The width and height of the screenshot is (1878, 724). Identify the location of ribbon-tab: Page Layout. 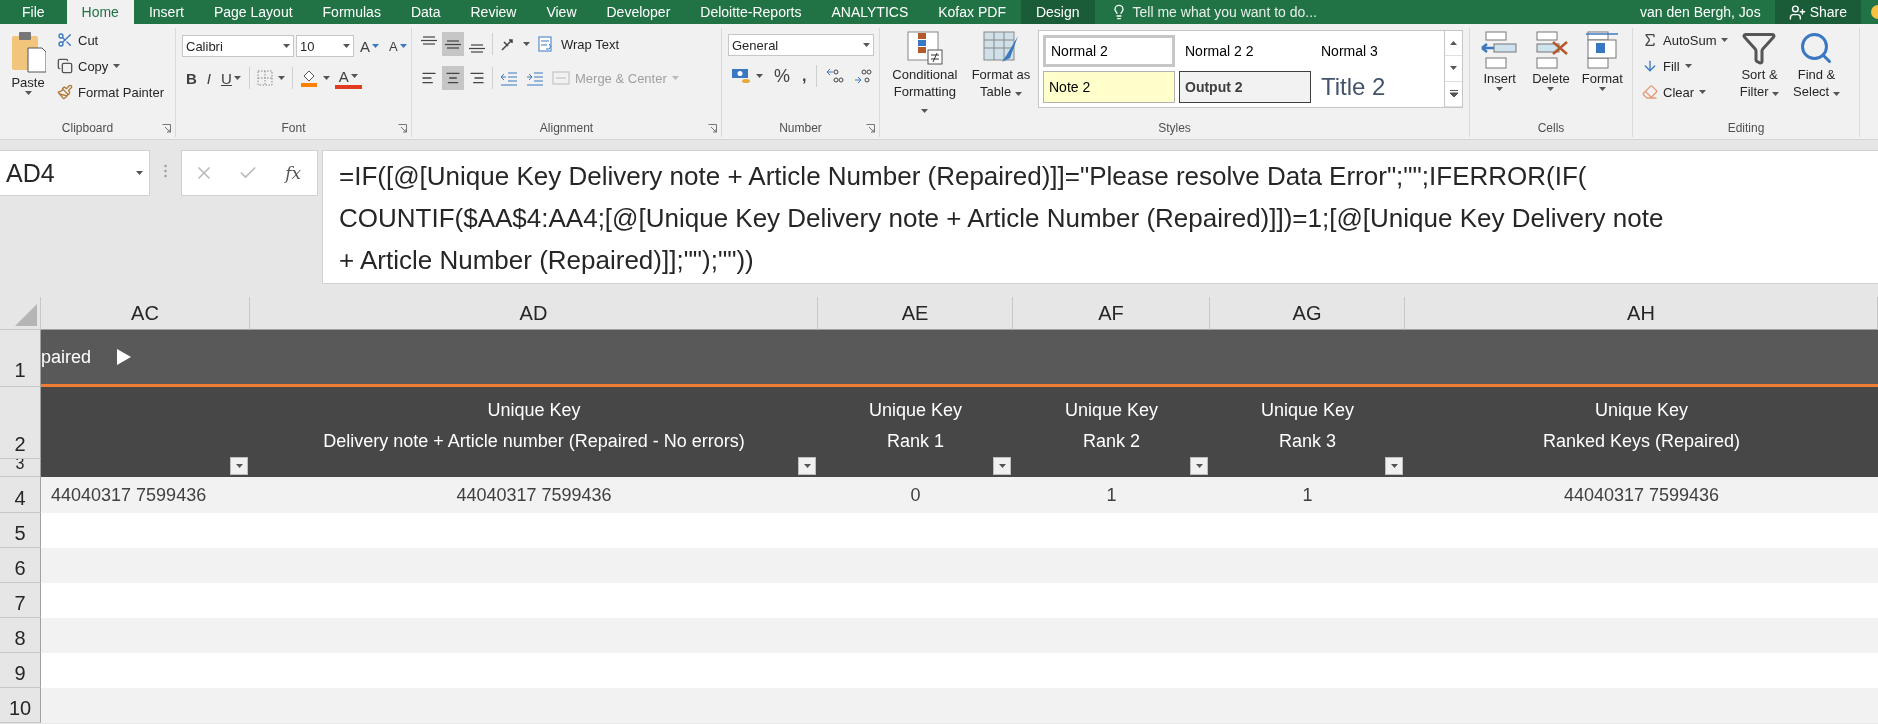
(253, 12).